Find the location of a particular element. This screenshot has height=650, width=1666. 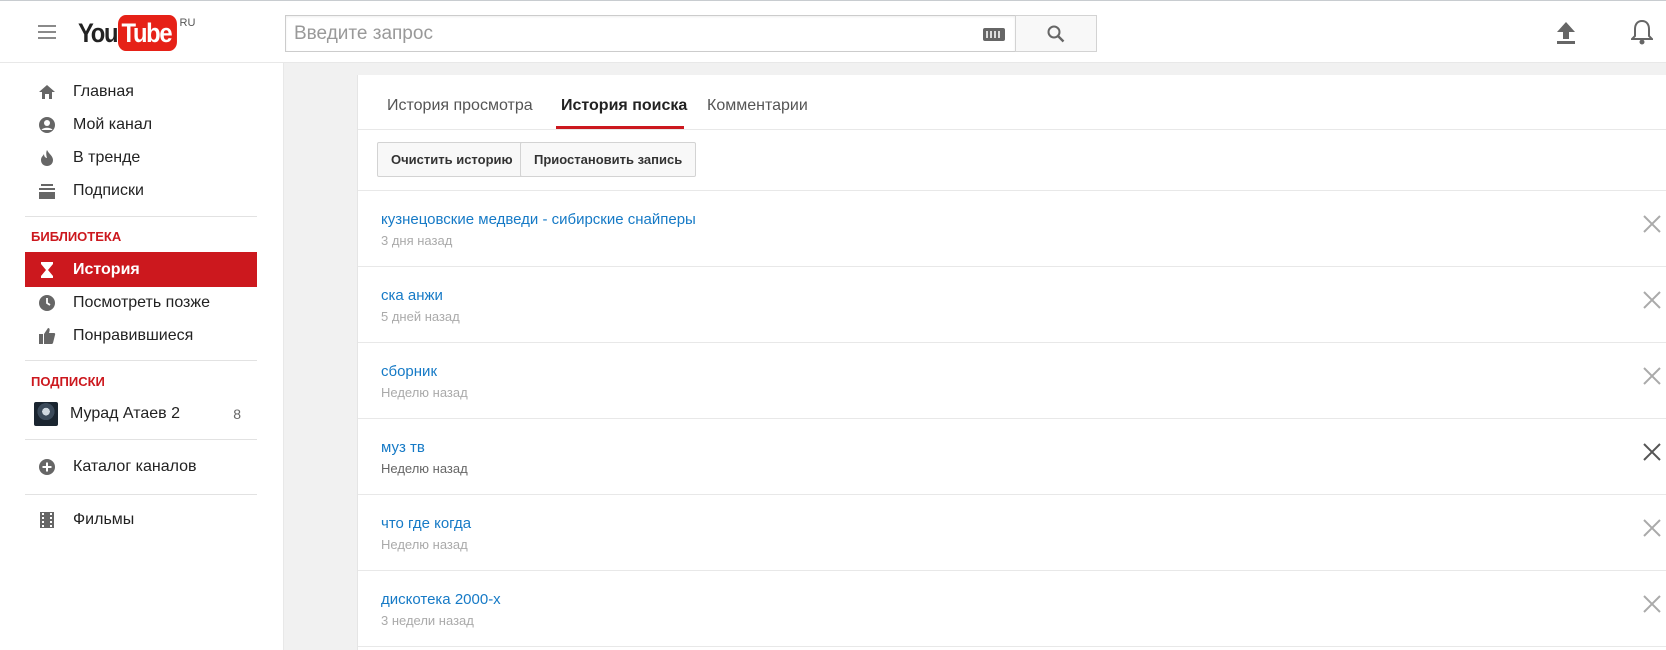

list-item: дискотека 2000-х 3 недели назад is located at coordinates (1012, 609).